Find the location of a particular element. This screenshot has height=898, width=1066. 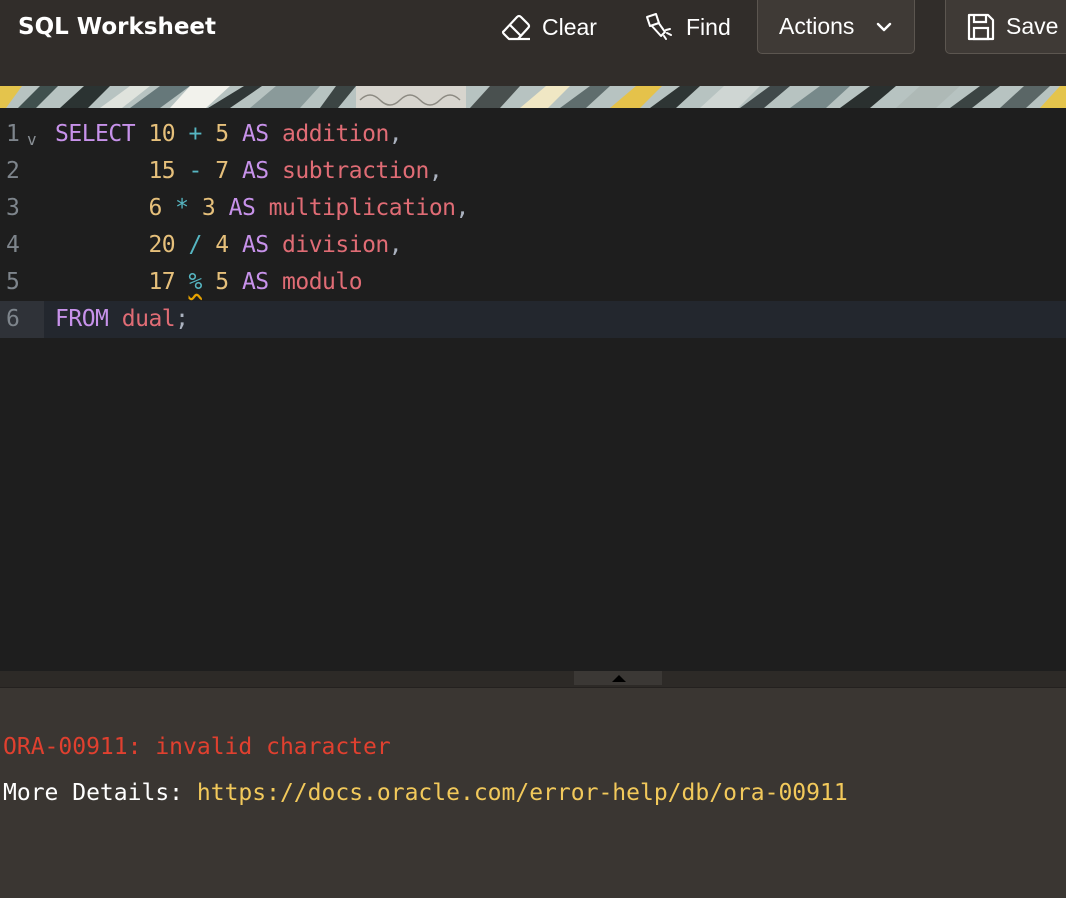

clear-button: Clear is located at coordinates (548, 27).